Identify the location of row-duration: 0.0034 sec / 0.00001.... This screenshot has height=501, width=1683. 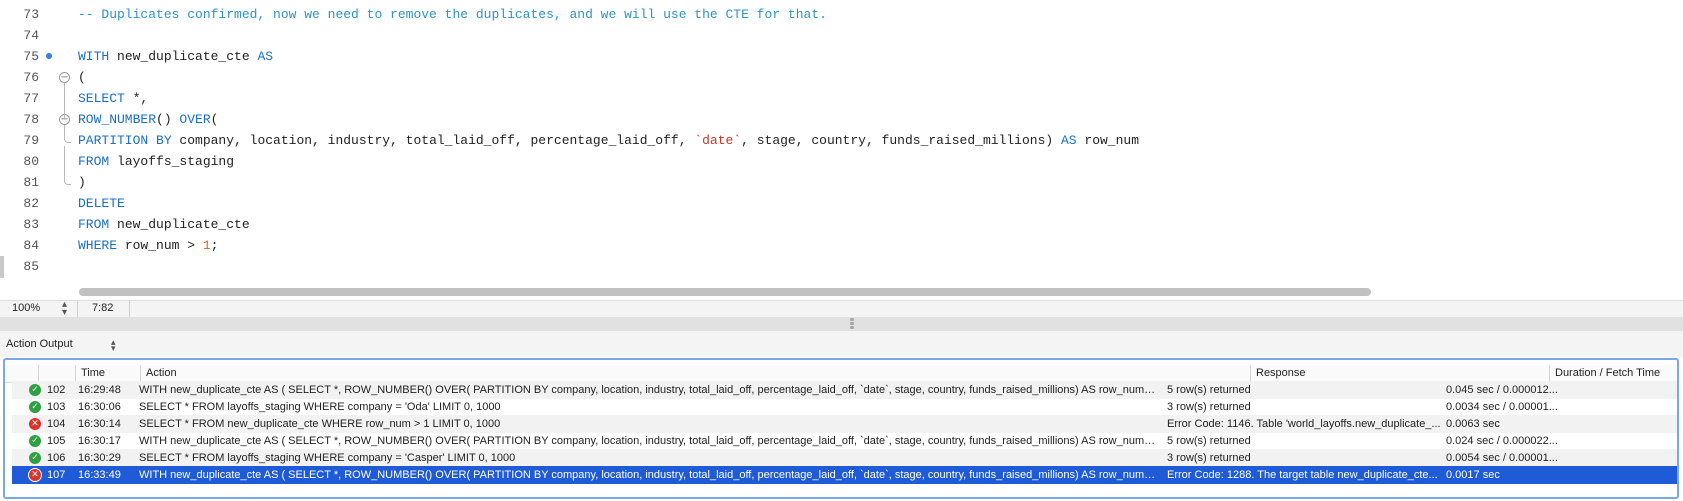
(1502, 407).